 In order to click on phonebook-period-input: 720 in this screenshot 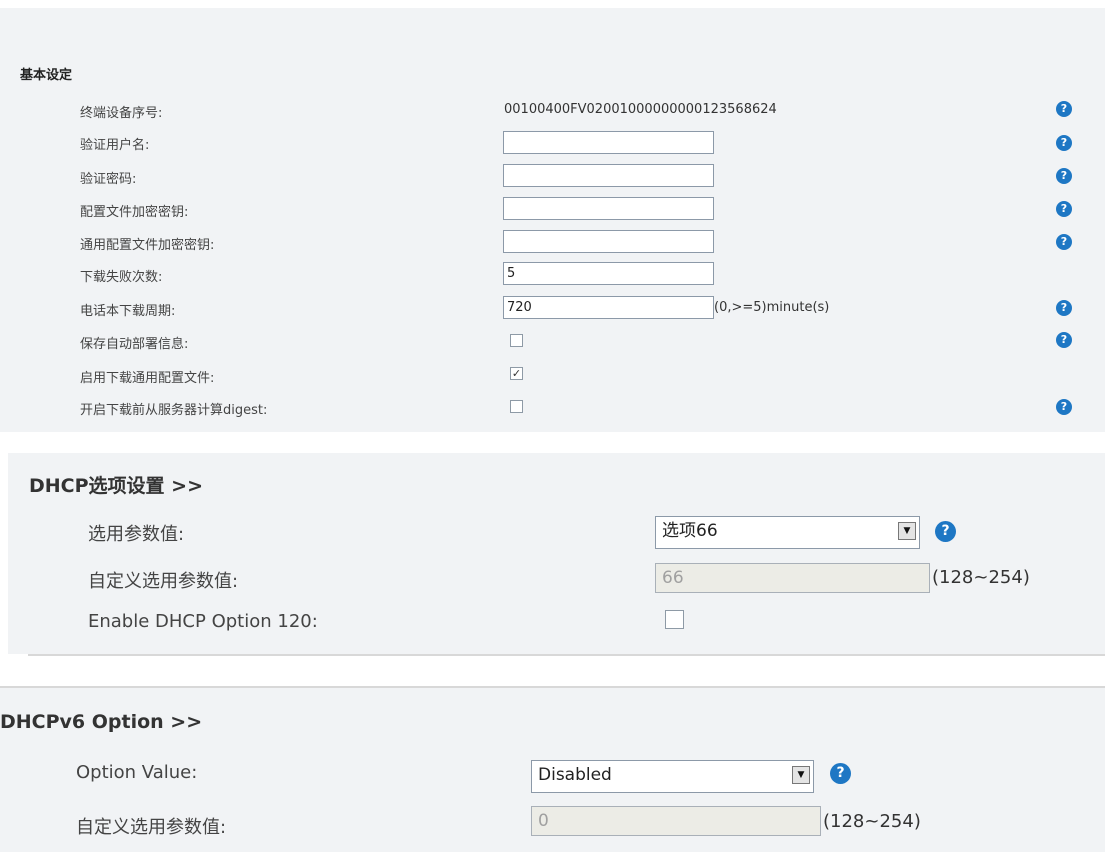, I will do `click(608, 307)`.